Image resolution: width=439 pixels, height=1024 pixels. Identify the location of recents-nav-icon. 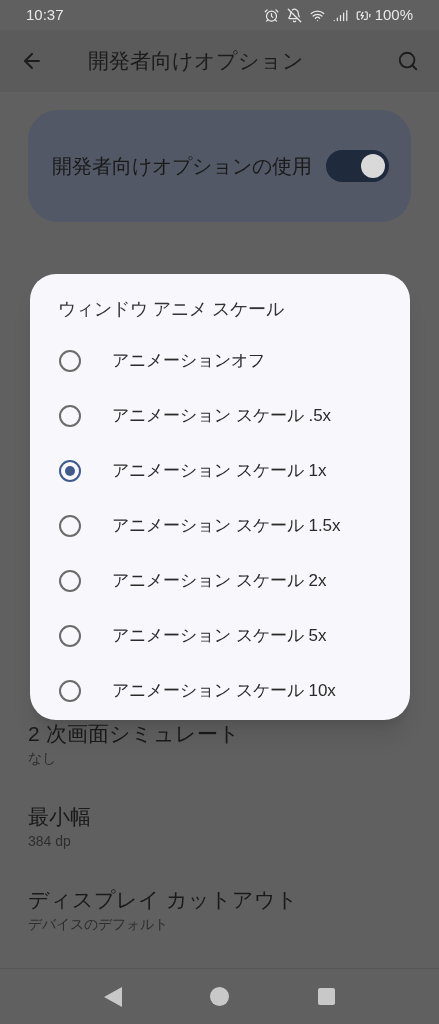
(326, 996).